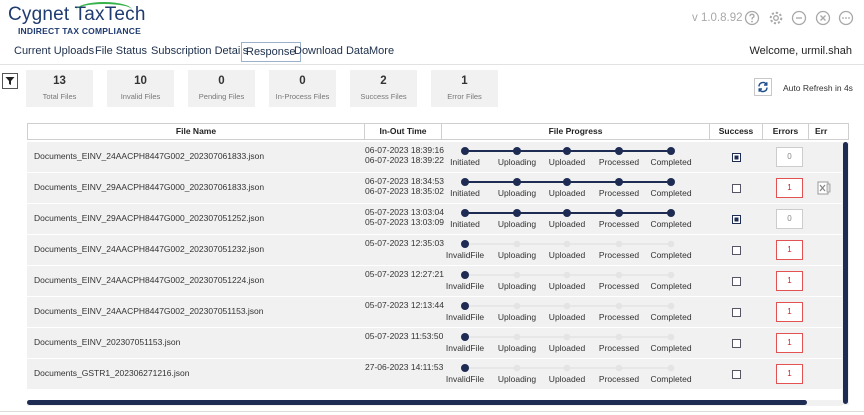 Image resolution: width=864 pixels, height=415 pixels. What do you see at coordinates (381, 51) in the screenshot?
I see `nav-more: More` at bounding box center [381, 51].